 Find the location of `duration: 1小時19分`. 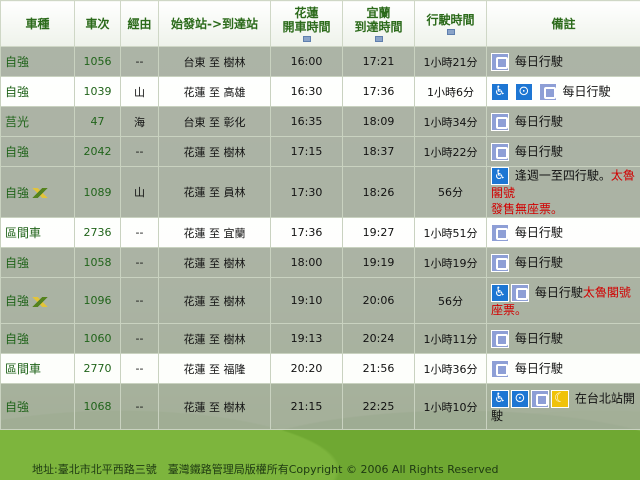

duration: 1小時19分 is located at coordinates (450, 262).